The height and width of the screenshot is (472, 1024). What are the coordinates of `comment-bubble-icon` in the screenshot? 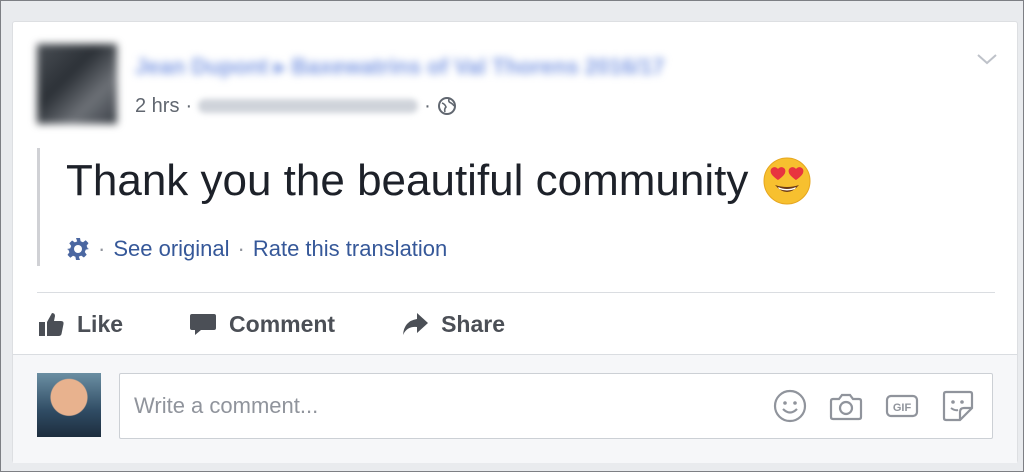 It's located at (203, 324).